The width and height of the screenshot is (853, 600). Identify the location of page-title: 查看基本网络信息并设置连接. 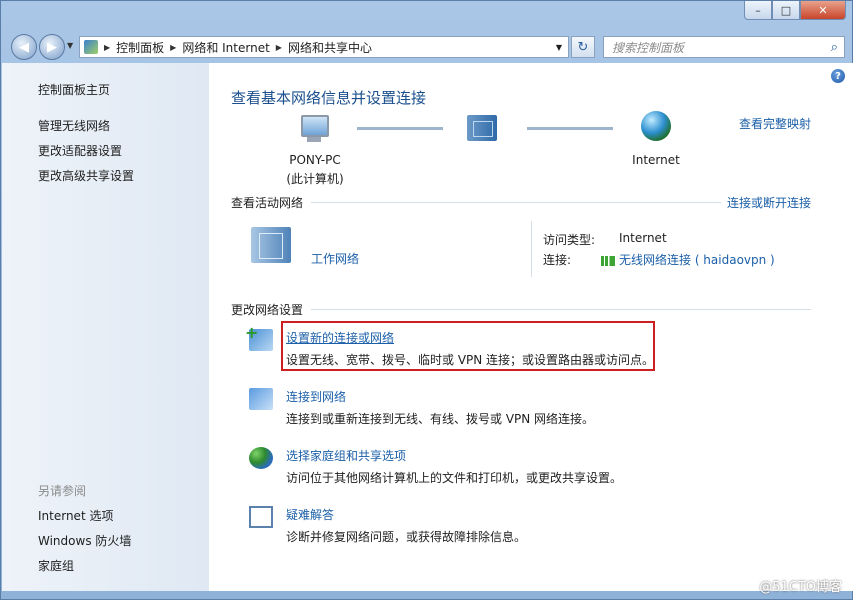
(329, 98).